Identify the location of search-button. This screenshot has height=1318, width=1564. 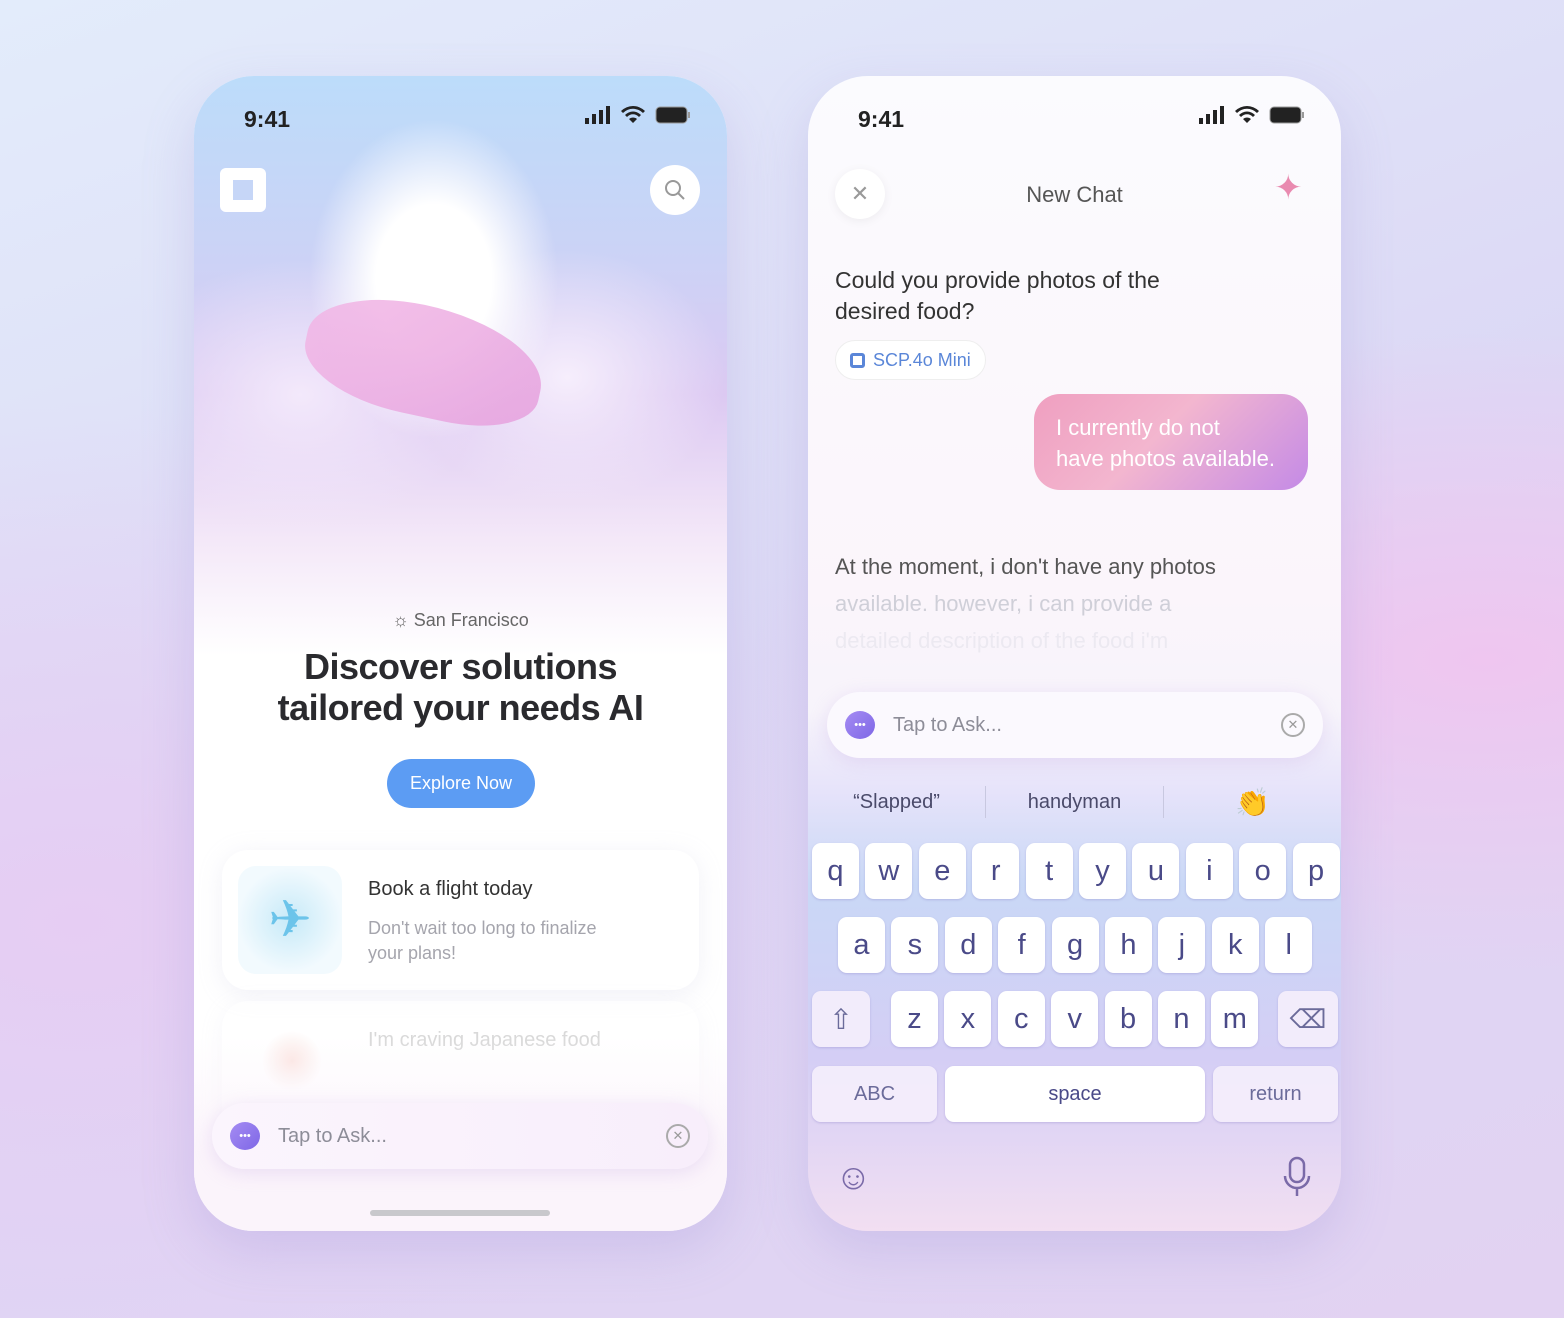
(675, 190).